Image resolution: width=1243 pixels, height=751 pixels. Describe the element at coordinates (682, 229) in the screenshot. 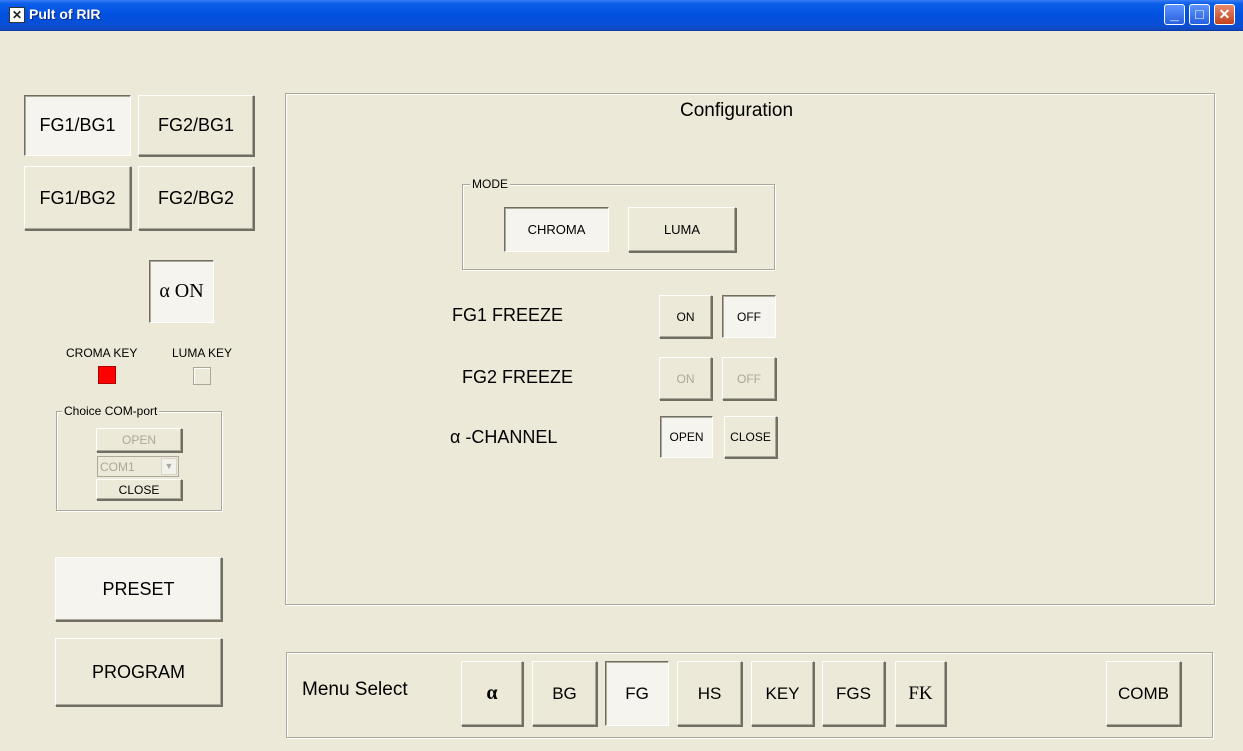

I see `mode-luma-button: LUMA` at that location.